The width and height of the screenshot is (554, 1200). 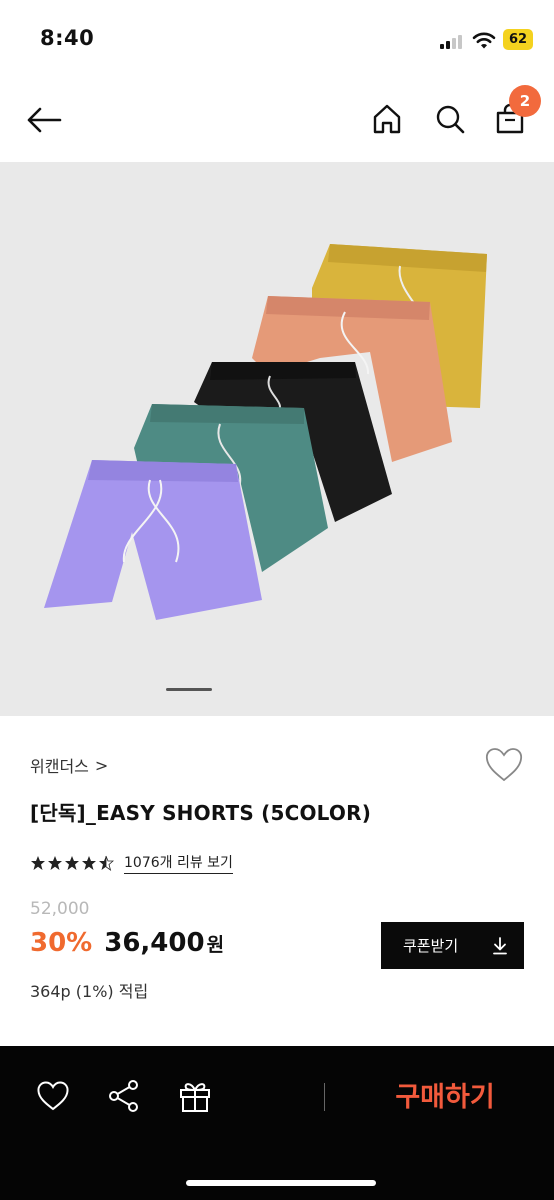 What do you see at coordinates (215, 945) in the screenshot?
I see `currency-label: 원` at bounding box center [215, 945].